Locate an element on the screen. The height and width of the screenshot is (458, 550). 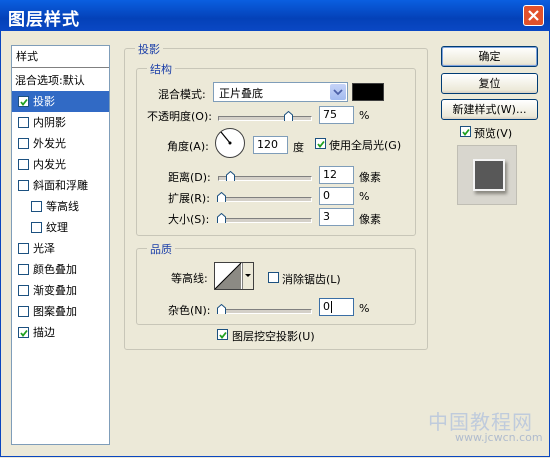
style-preview is located at coordinates (487, 175).